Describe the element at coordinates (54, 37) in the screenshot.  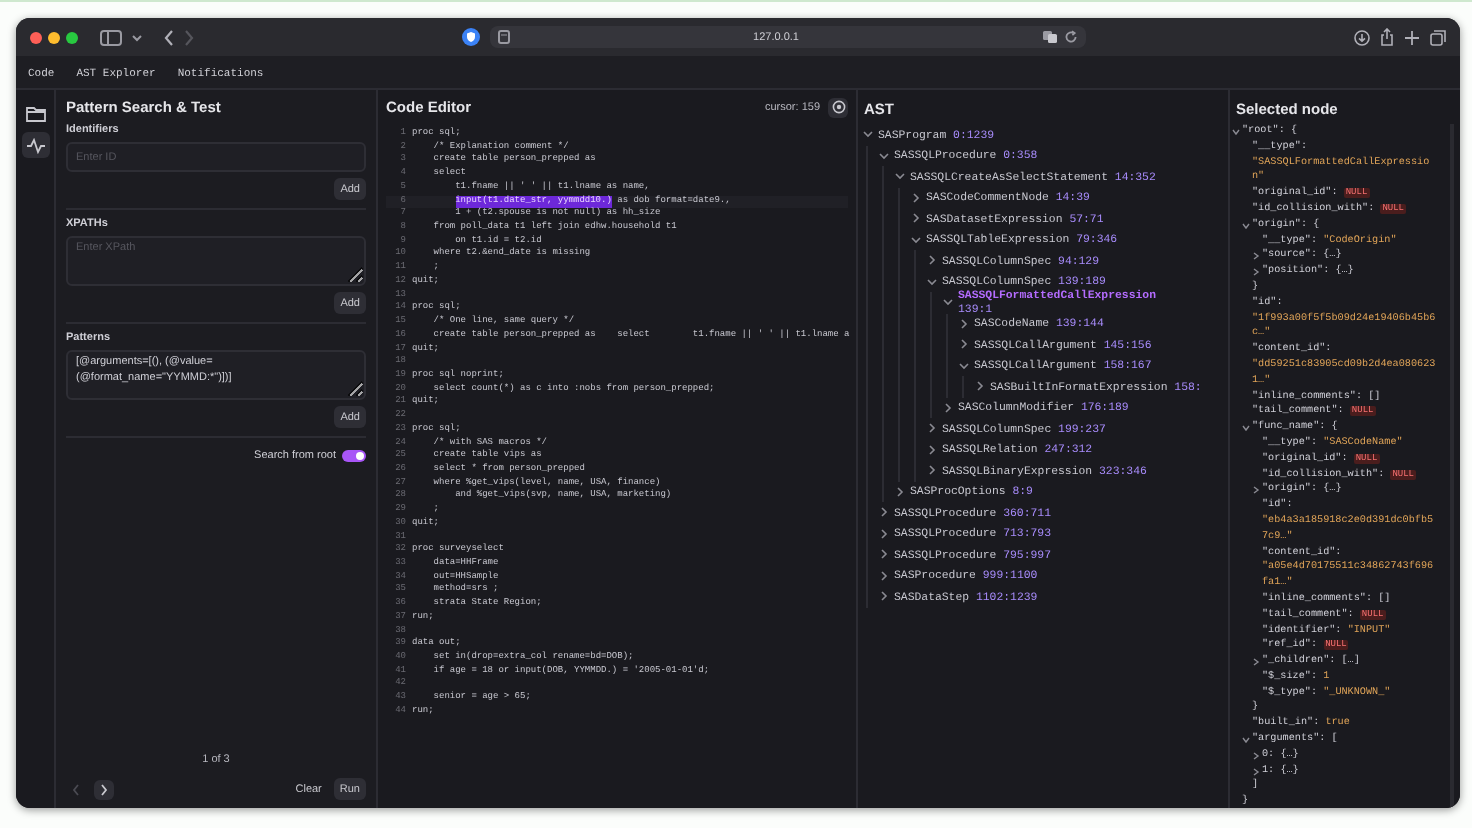
I see `minimize-button` at that location.